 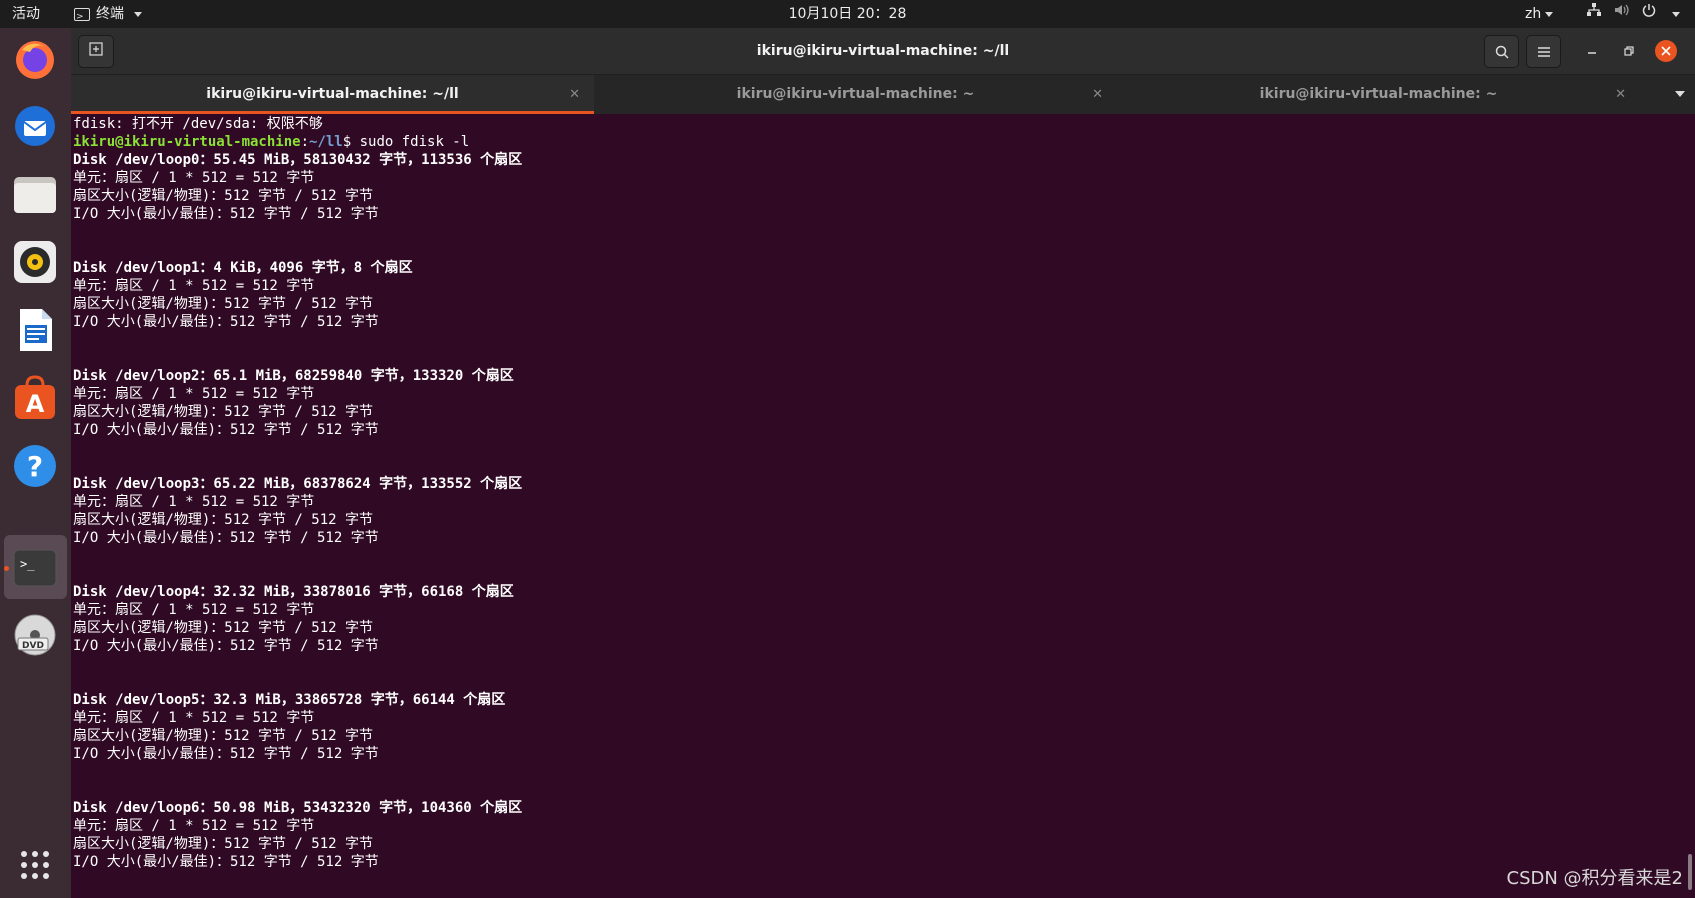 I want to click on hamburger-icon, so click(x=1543, y=51).